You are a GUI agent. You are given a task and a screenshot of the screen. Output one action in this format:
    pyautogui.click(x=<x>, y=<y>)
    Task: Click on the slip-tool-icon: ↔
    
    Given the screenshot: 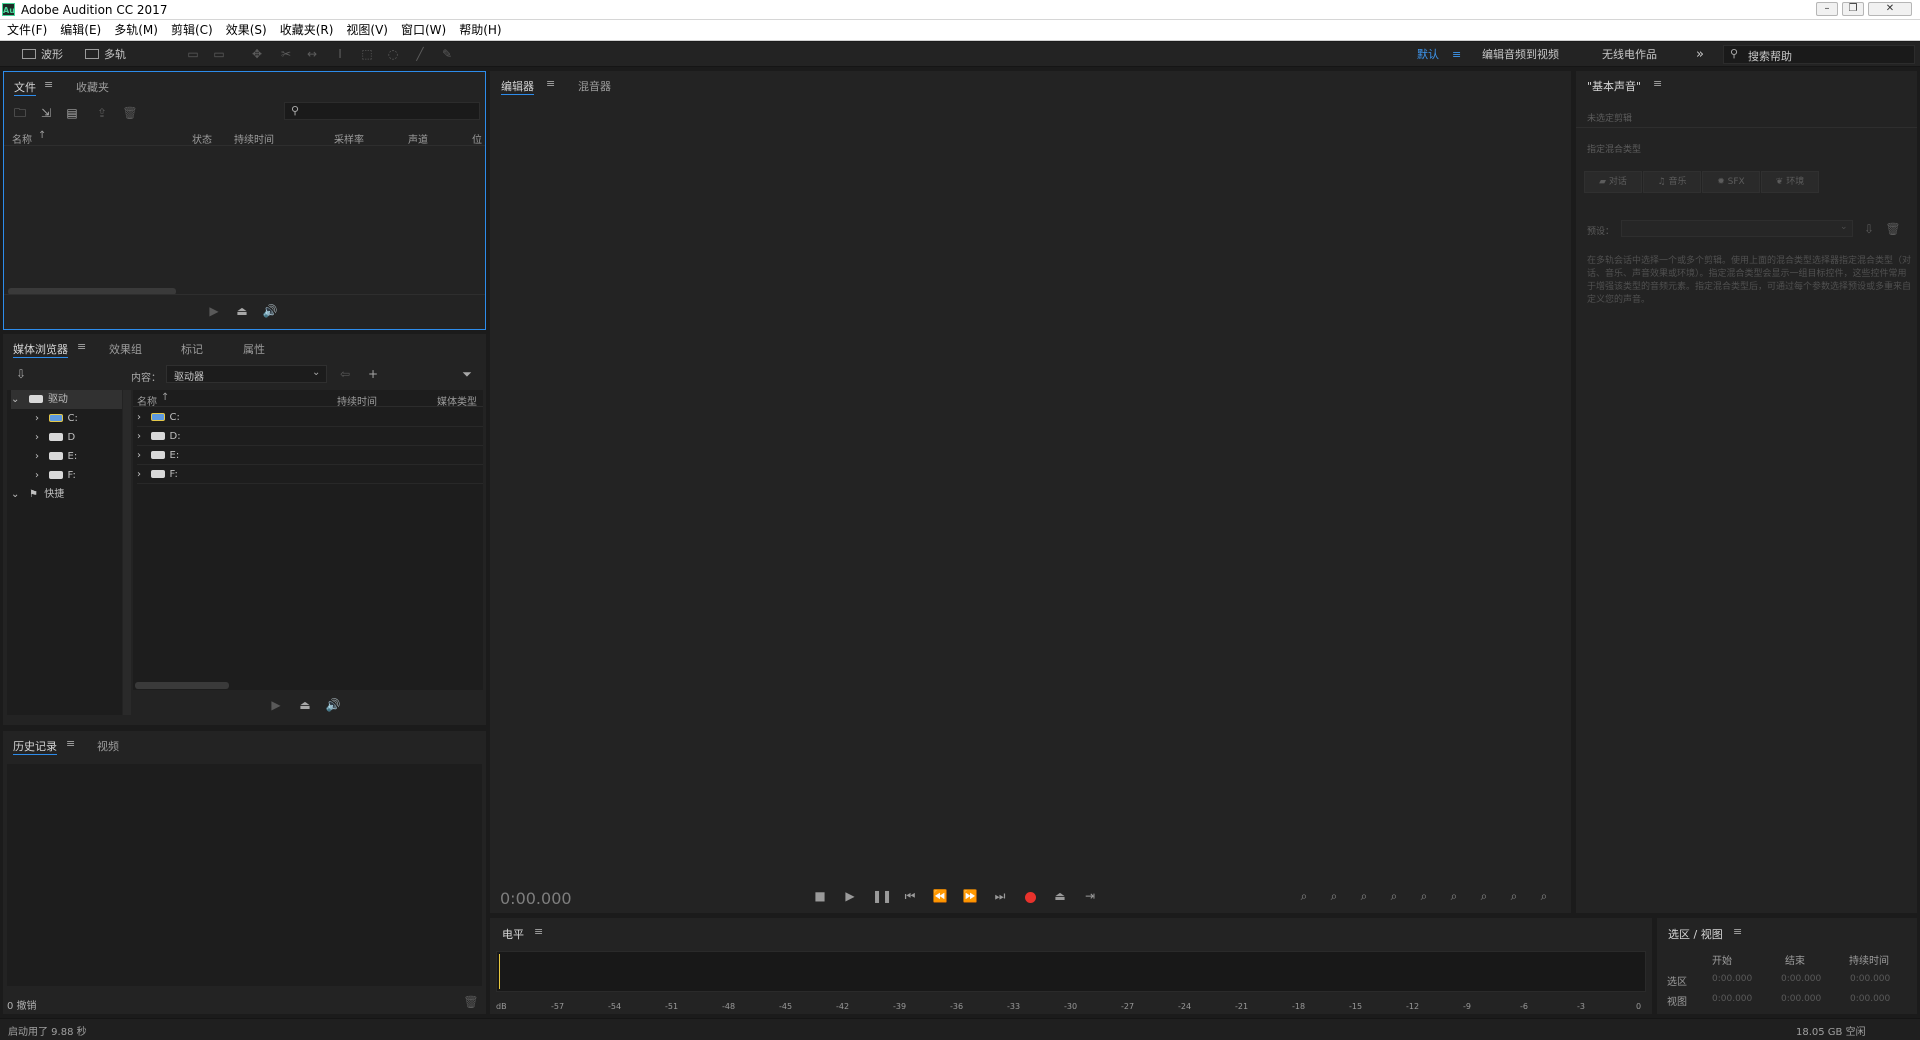 What is the action you would take?
    pyautogui.click(x=312, y=54)
    